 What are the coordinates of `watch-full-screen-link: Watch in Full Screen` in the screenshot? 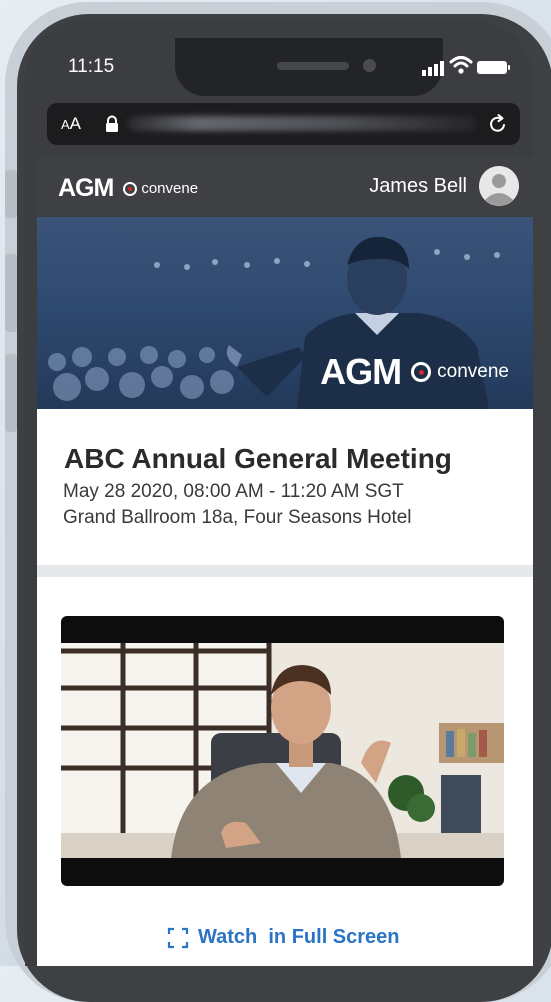 It's located at (283, 937).